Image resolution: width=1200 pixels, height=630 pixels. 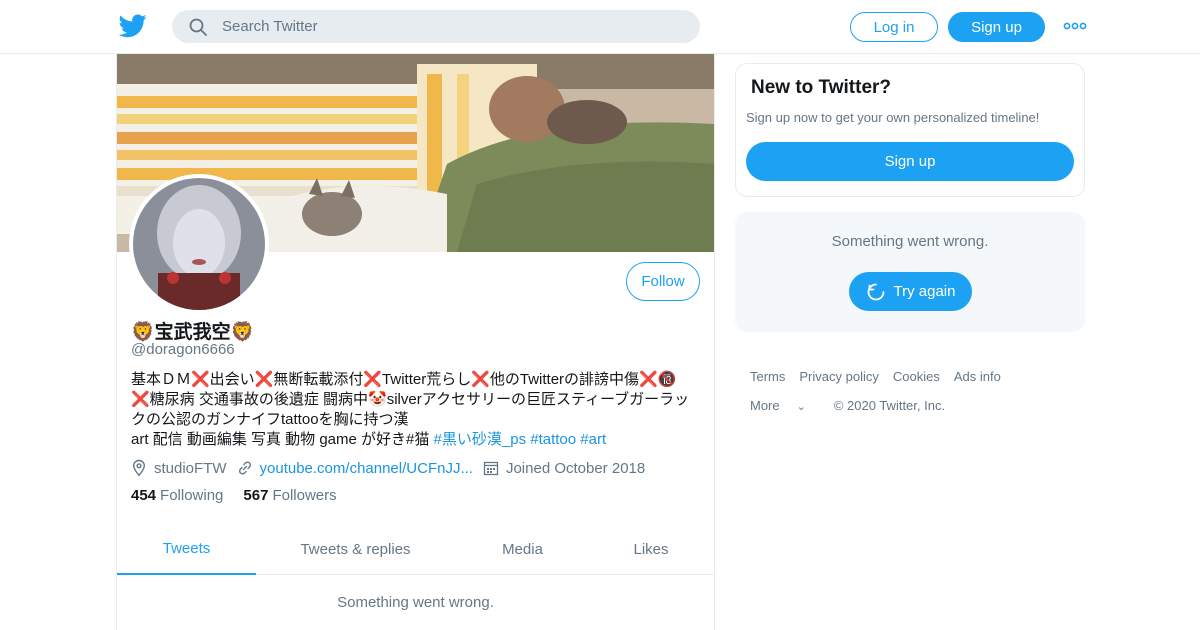 I want to click on tab-tweets: Tweets, so click(x=186, y=549).